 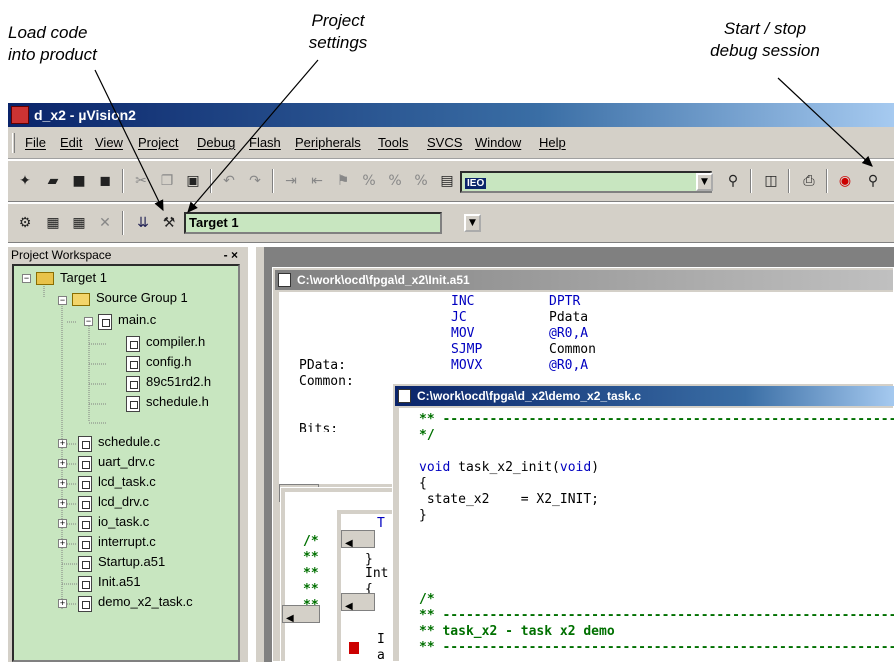 What do you see at coordinates (569, 317) in the screenshot?
I see `asm-arg-2: Pdata` at bounding box center [569, 317].